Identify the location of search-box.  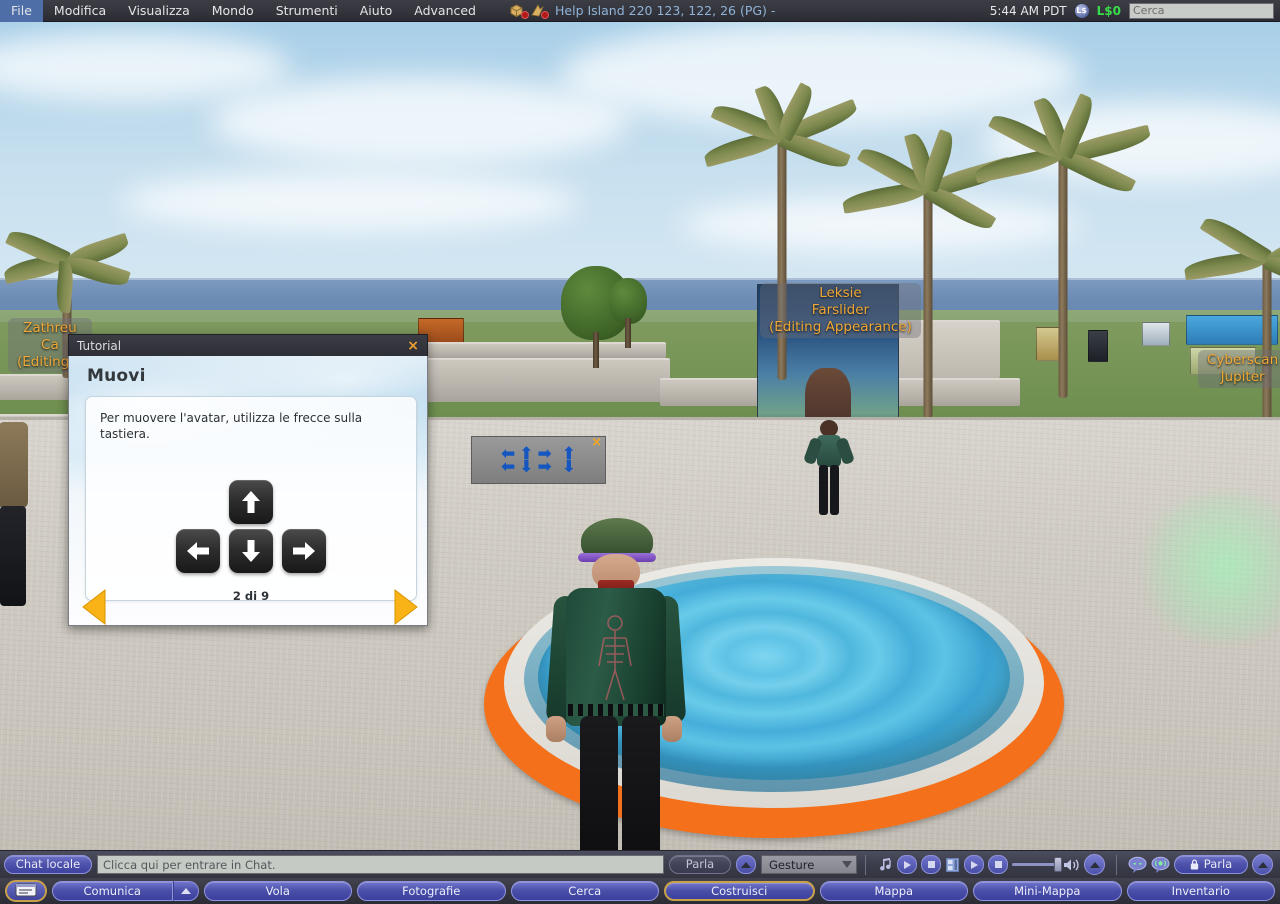
(1203, 10).